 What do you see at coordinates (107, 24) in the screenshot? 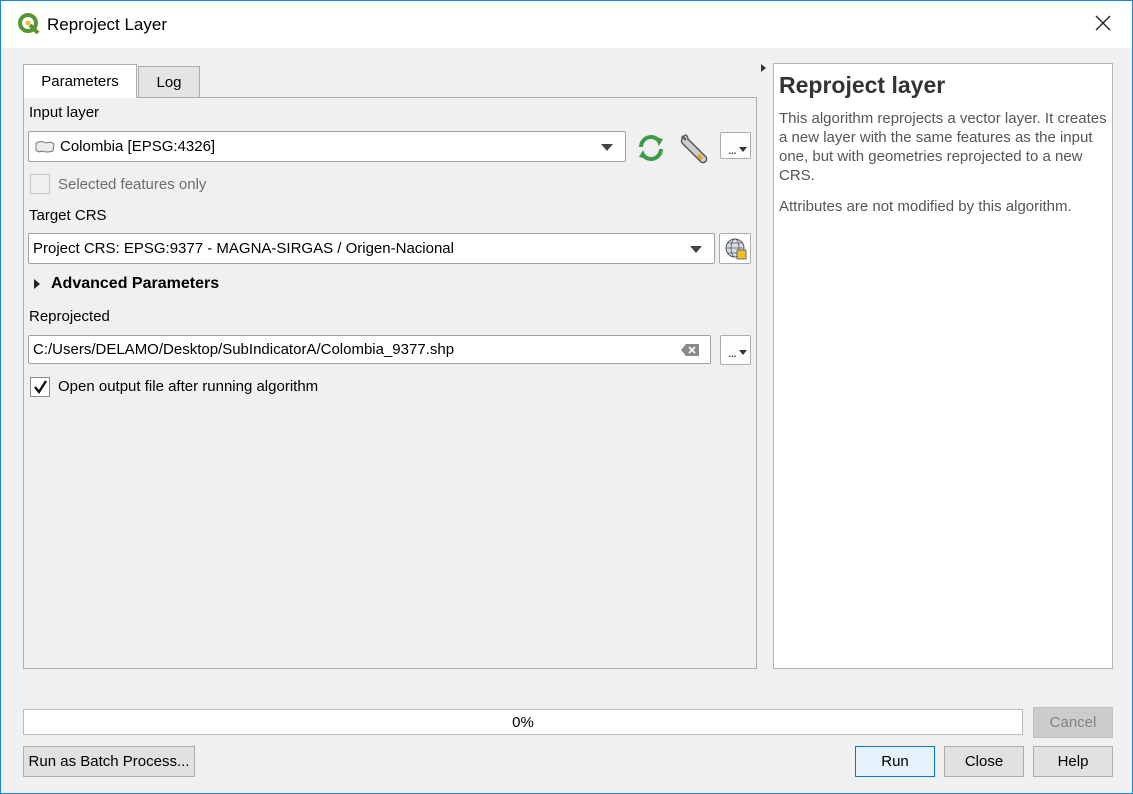
I see `window-title: Reproject Layer` at bounding box center [107, 24].